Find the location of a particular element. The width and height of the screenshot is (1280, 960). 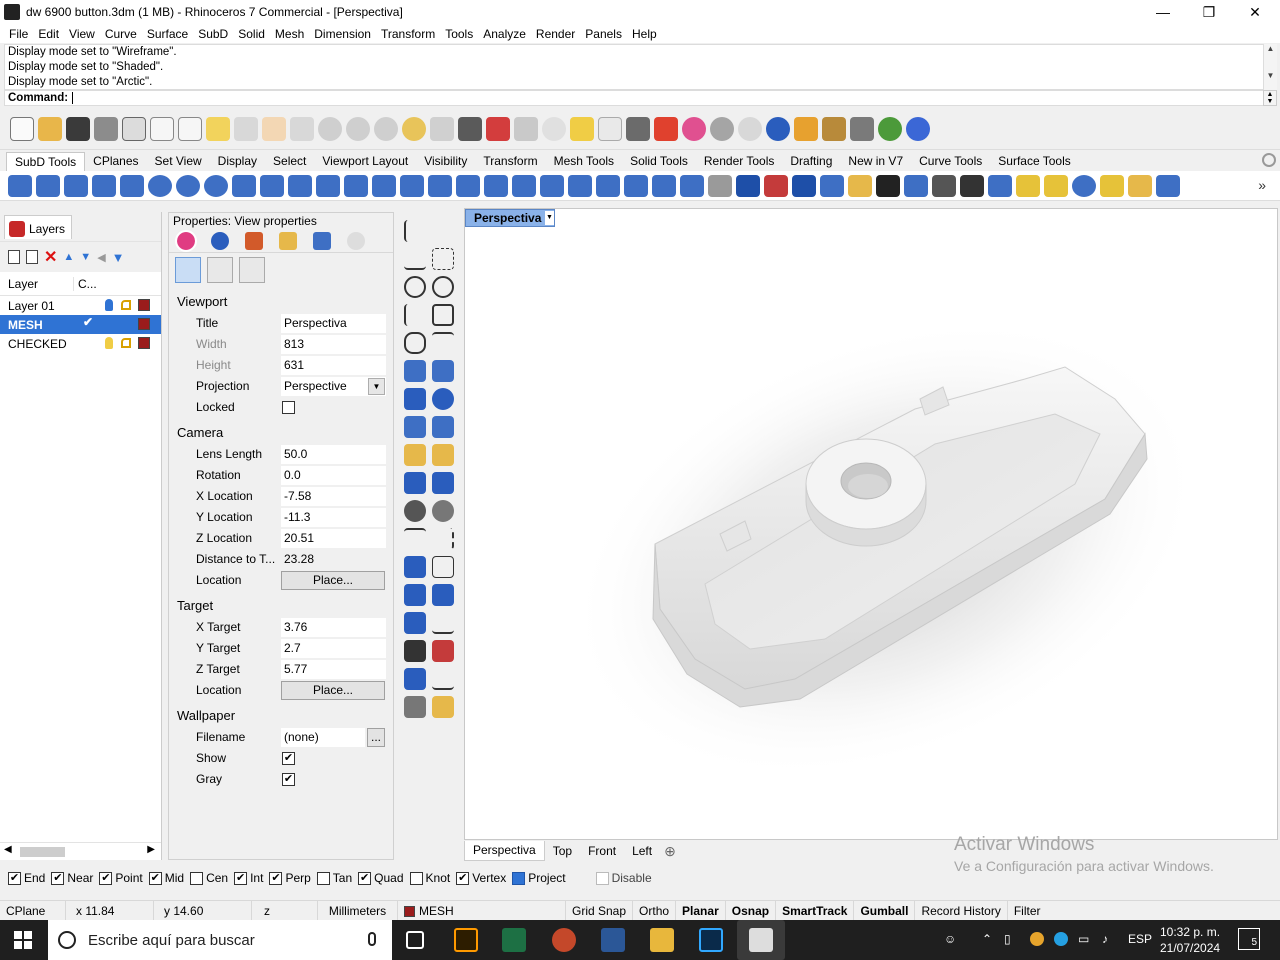

subd-subdivide-icon is located at coordinates (664, 185).